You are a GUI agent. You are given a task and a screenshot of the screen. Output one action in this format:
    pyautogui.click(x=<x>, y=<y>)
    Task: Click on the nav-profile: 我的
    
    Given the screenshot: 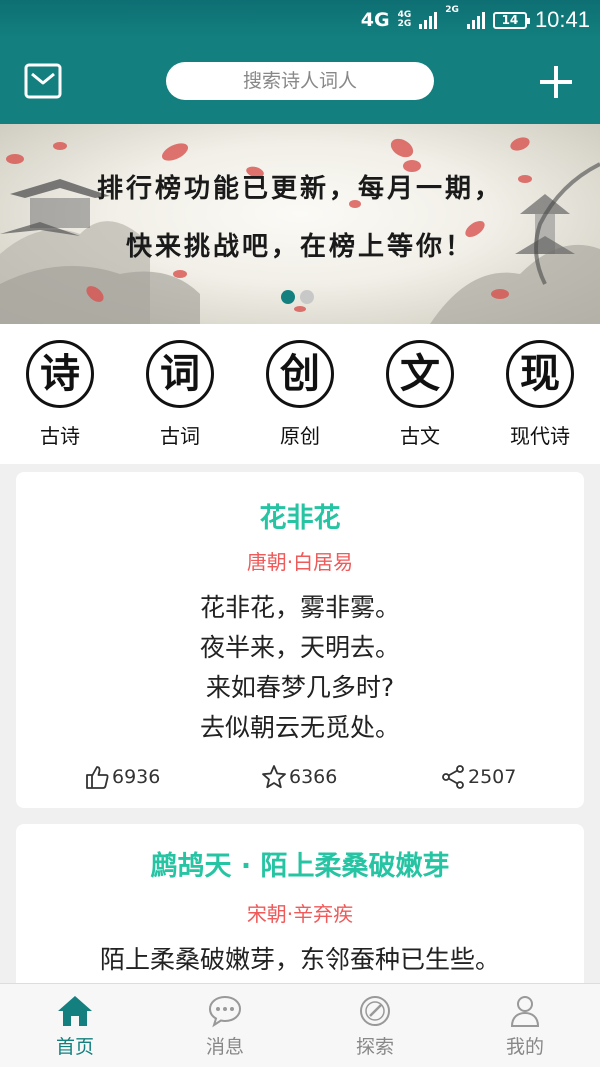 What is the action you would take?
    pyautogui.click(x=525, y=1025)
    